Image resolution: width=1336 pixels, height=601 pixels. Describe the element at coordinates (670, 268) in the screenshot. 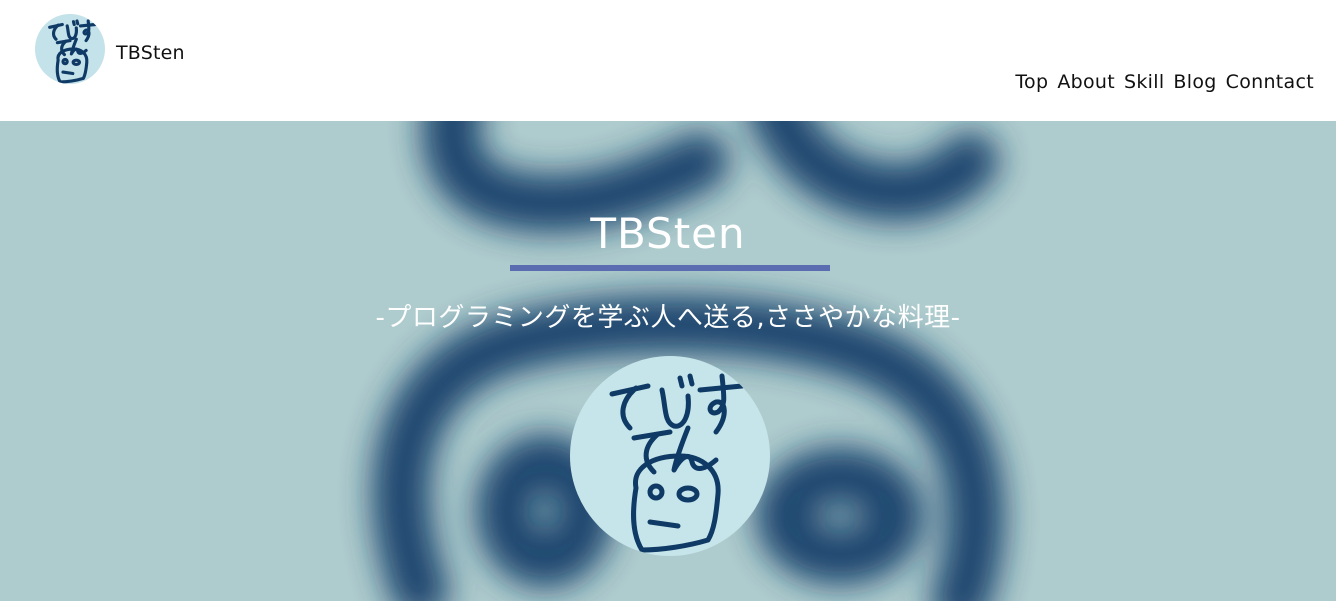

I see `title-underline` at that location.